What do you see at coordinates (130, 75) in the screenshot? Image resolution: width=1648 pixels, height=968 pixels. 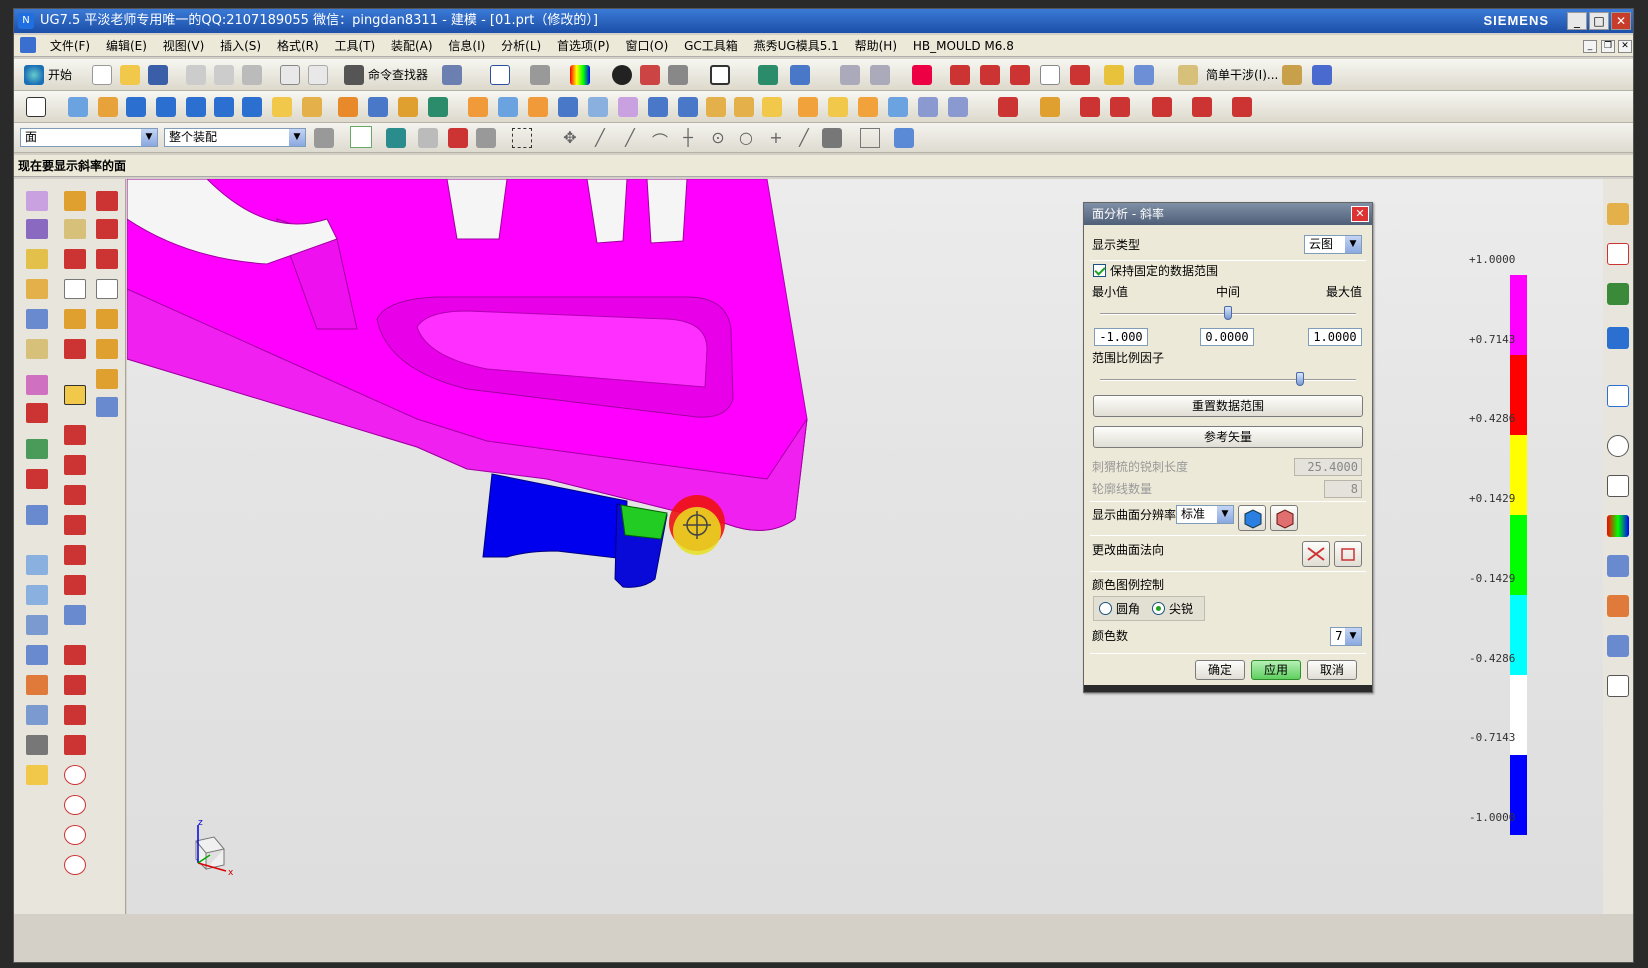 I see `open-folder-icon` at bounding box center [130, 75].